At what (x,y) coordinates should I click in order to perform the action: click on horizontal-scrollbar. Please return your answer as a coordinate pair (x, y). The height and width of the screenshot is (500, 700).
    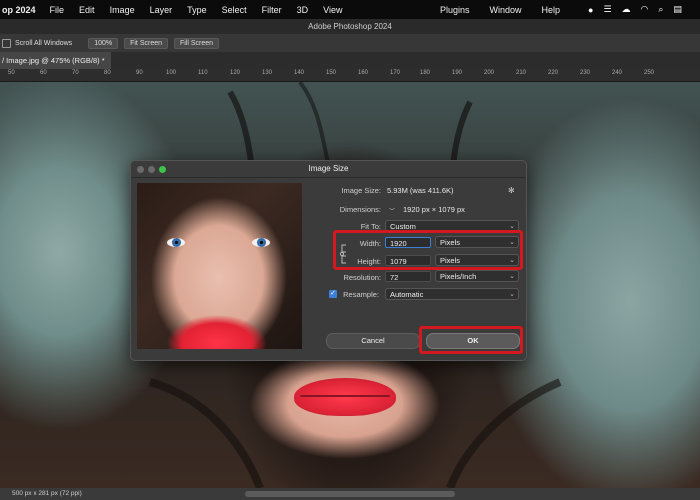
    Looking at the image, I should click on (350, 494).